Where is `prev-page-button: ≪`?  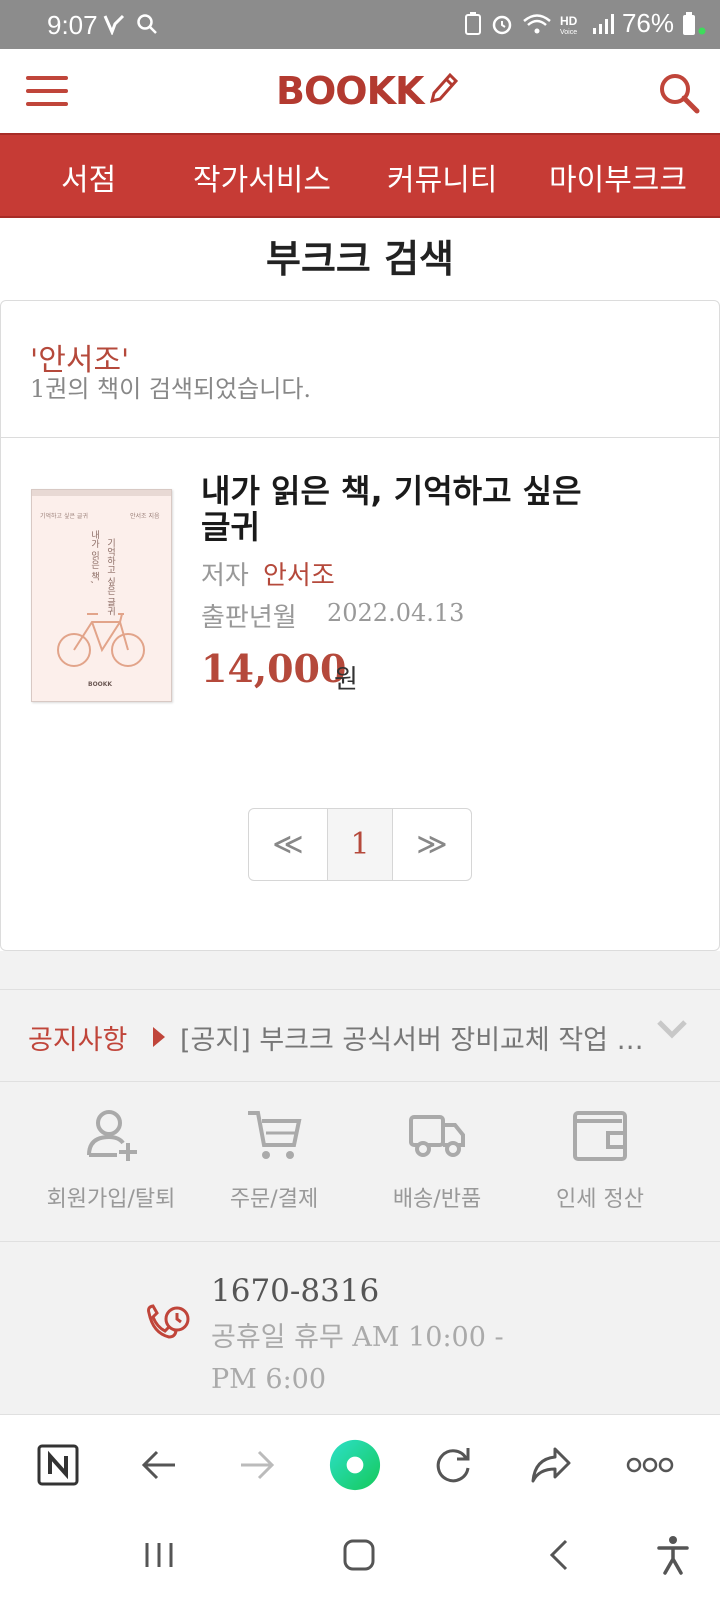
prev-page-button: ≪ is located at coordinates (288, 844).